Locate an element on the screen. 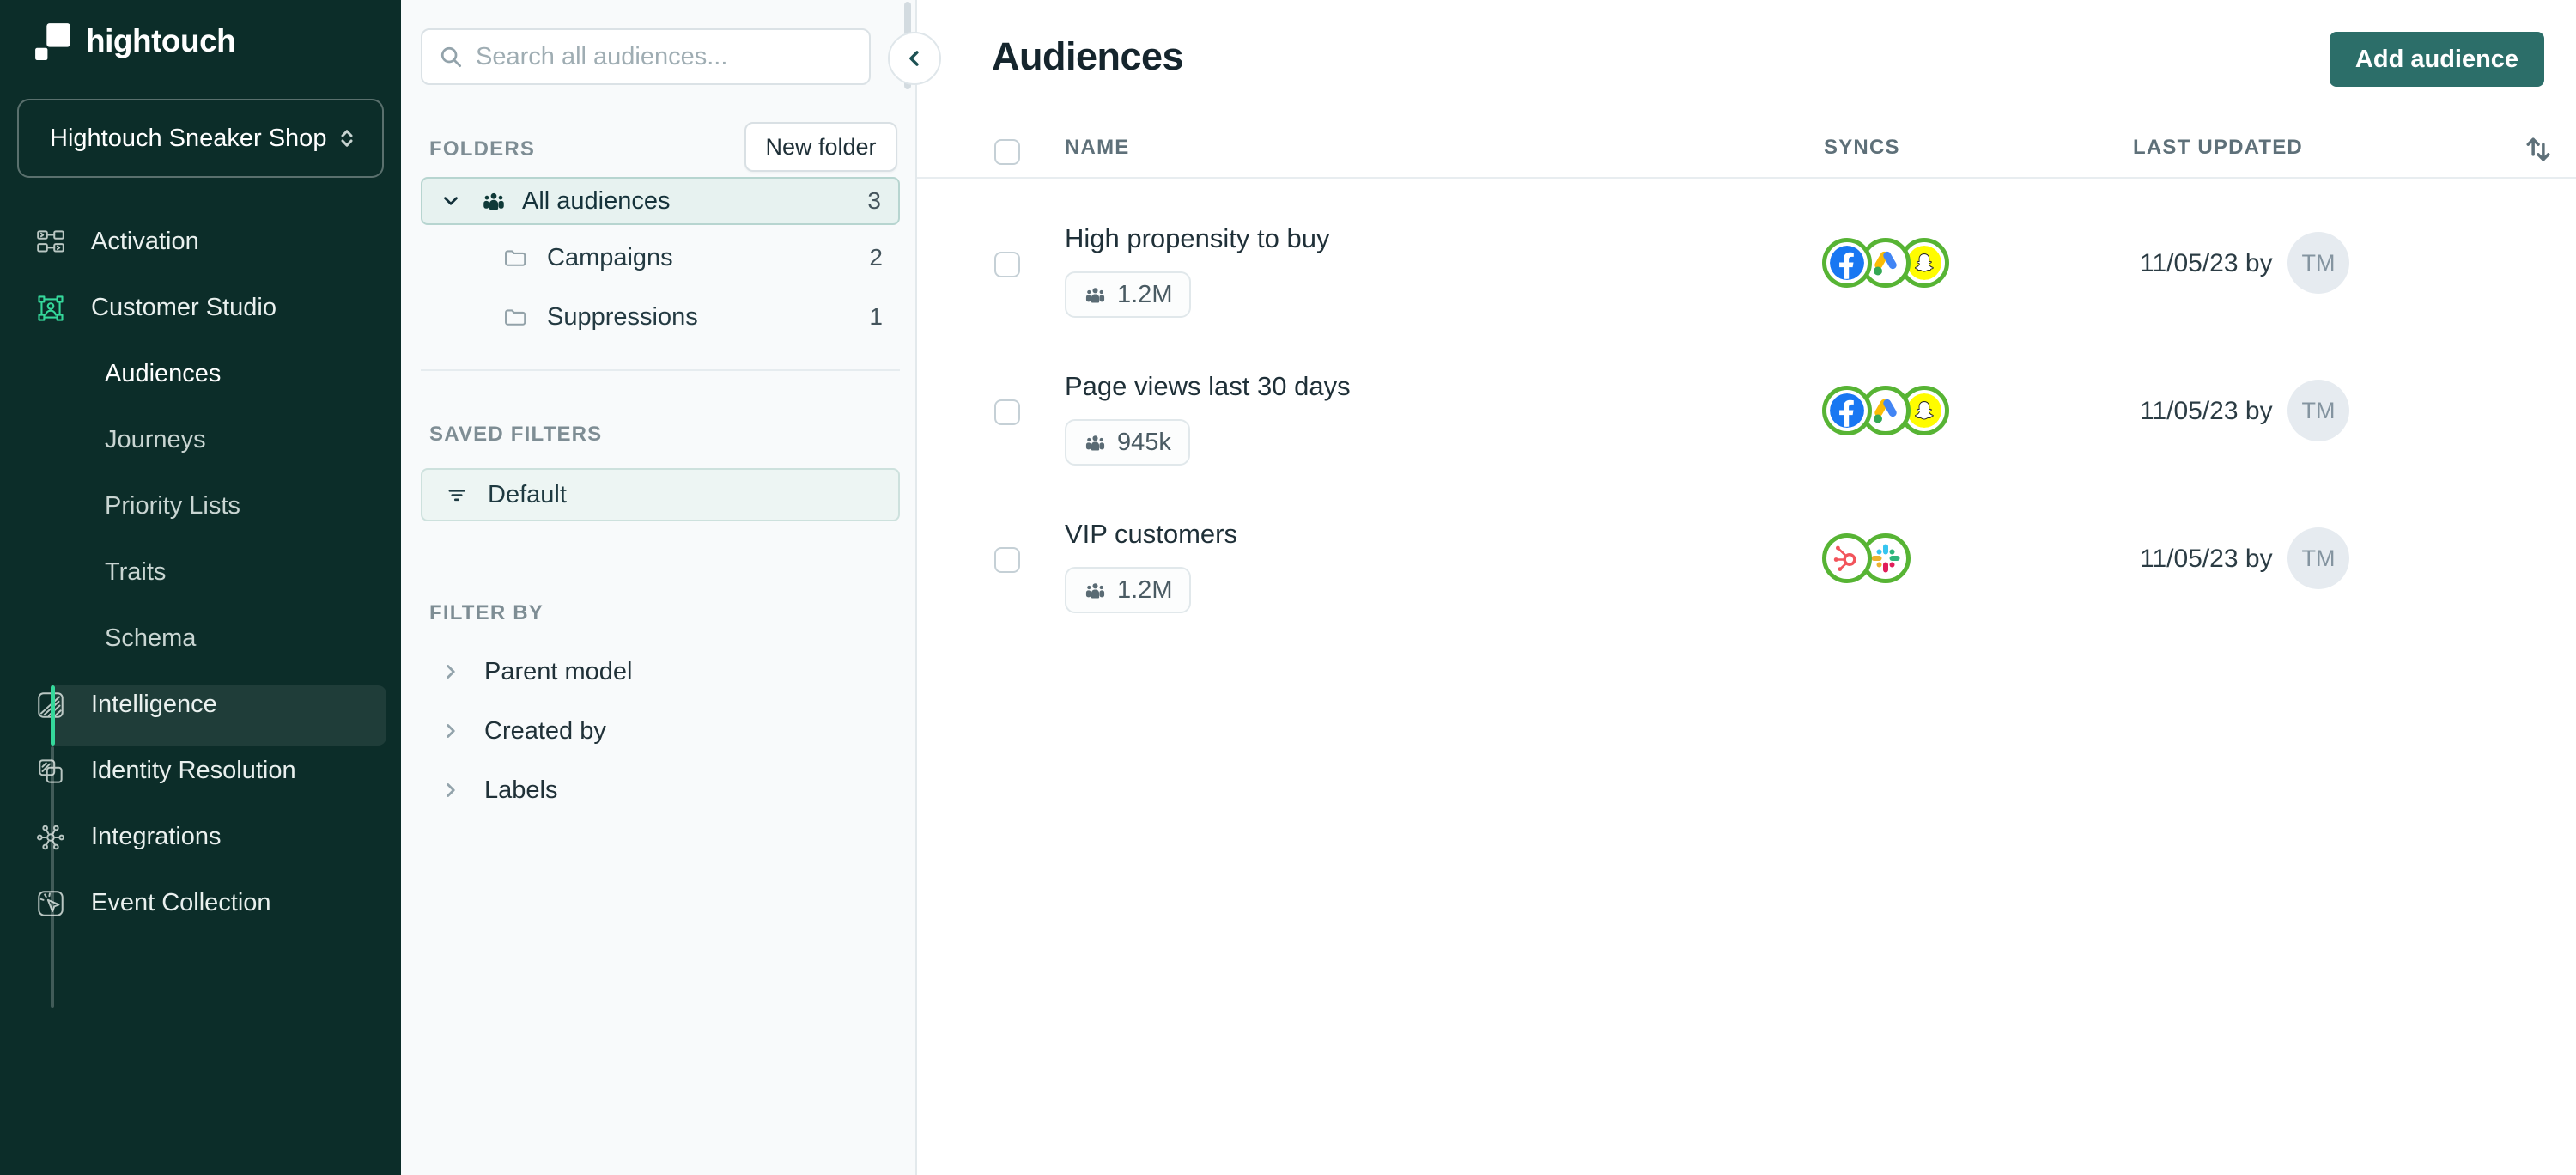 The height and width of the screenshot is (1175, 2576). sidebar-item-priority-lists: Priority Lists is located at coordinates (201, 506).